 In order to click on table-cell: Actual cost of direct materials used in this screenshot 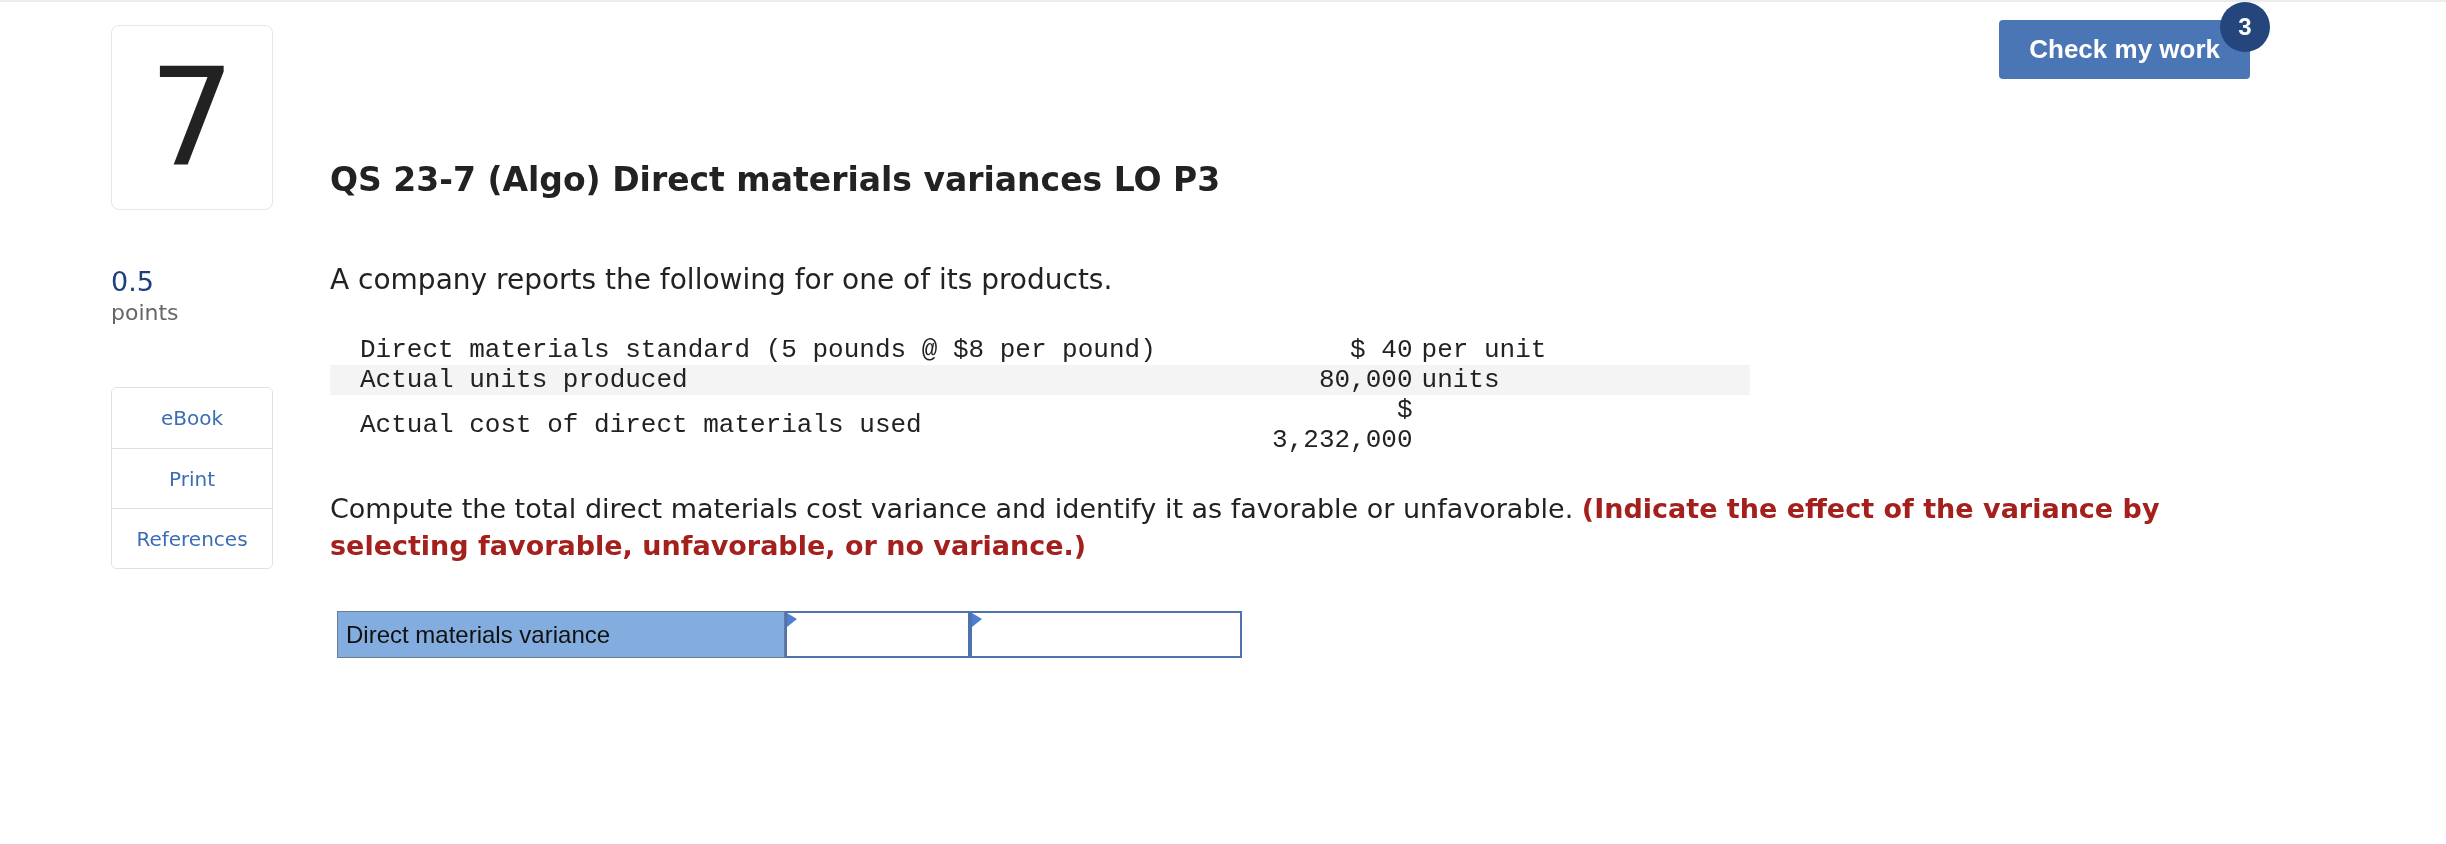, I will do `click(641, 425)`.